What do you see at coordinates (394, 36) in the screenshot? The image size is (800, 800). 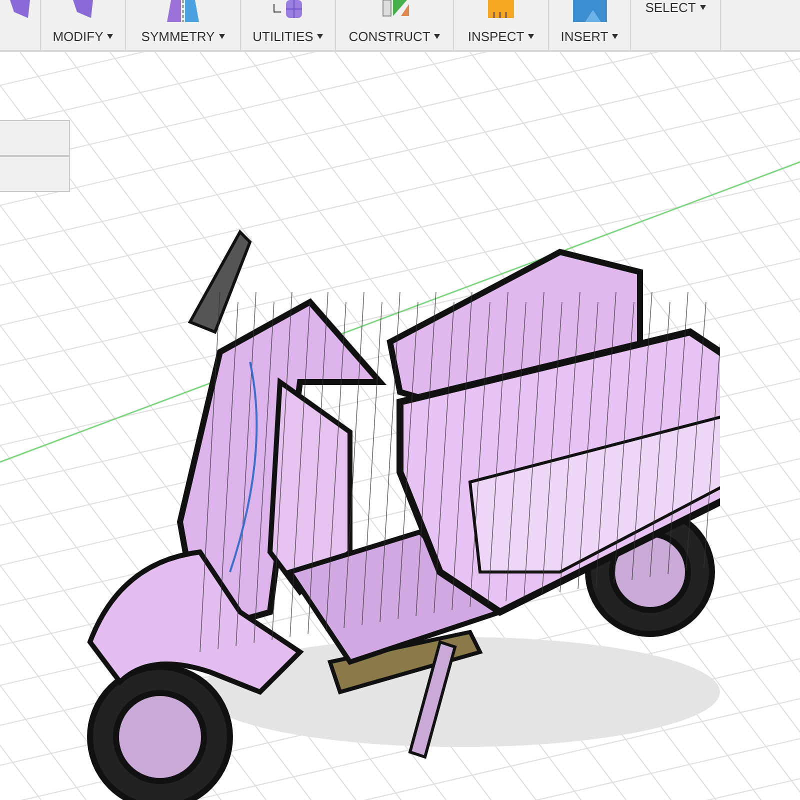 I see `toolbar-menu-button: CONSTRUCT` at bounding box center [394, 36].